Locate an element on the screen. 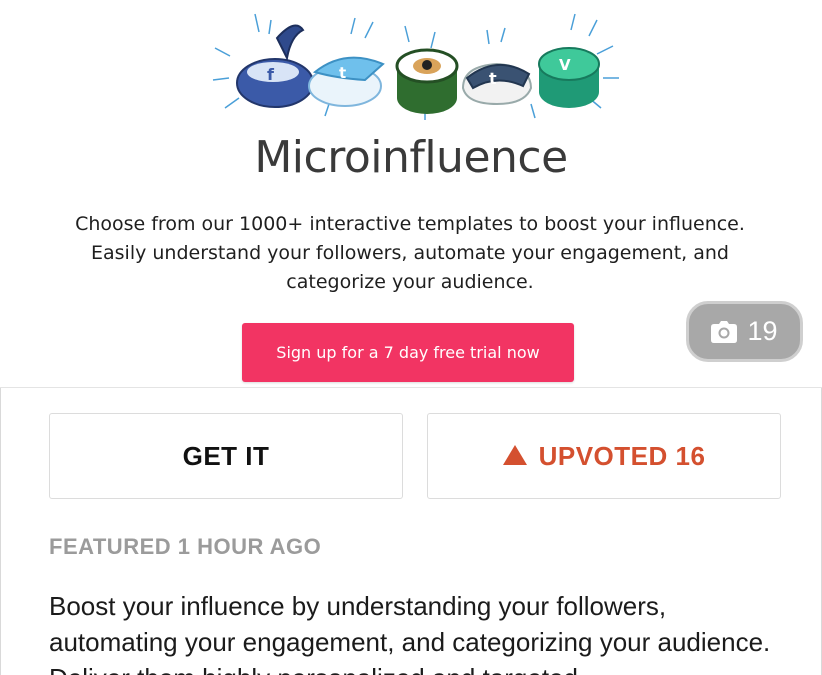 This screenshot has width=822, height=675. facebook-sushi-icon: f is located at coordinates (275, 66).